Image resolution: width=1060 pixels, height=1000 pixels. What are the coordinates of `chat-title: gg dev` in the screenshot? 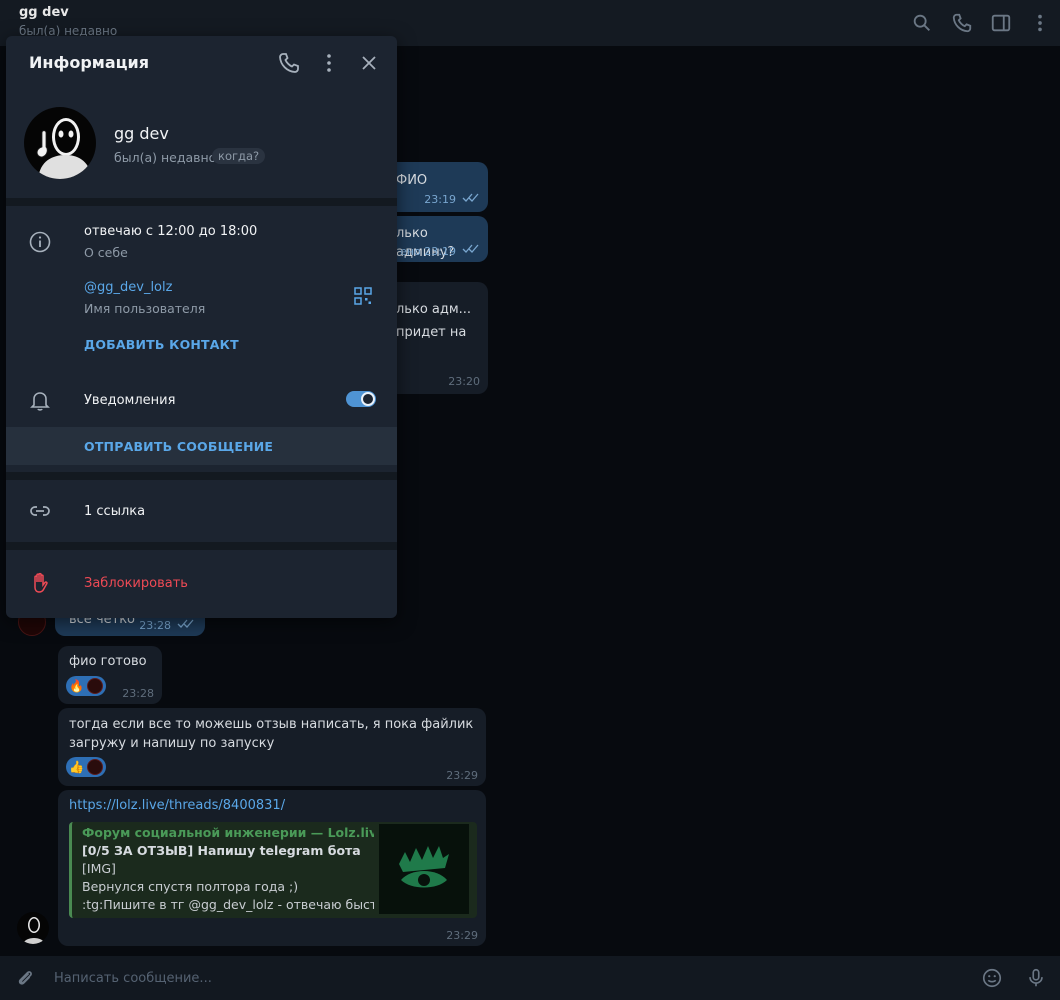 It's located at (44, 12).